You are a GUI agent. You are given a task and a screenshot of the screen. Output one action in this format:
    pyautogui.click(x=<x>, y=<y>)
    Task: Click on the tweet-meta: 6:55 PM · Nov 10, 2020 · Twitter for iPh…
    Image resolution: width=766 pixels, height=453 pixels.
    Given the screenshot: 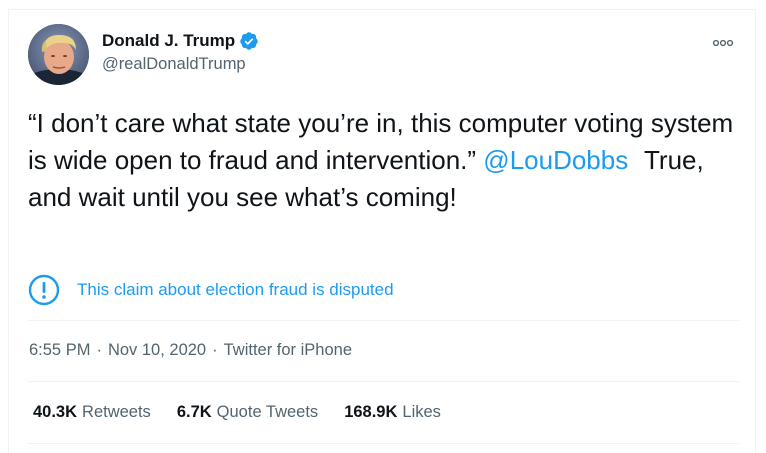 What is the action you would take?
    pyautogui.click(x=190, y=350)
    